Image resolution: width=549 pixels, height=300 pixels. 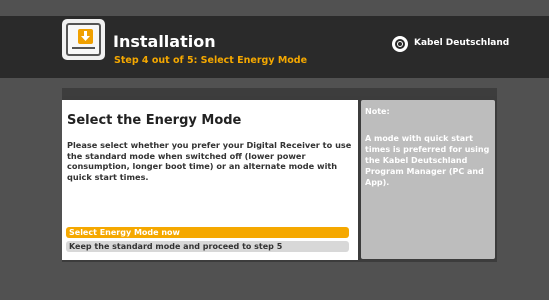 What do you see at coordinates (400, 44) in the screenshot?
I see `brand-logo-icon` at bounding box center [400, 44].